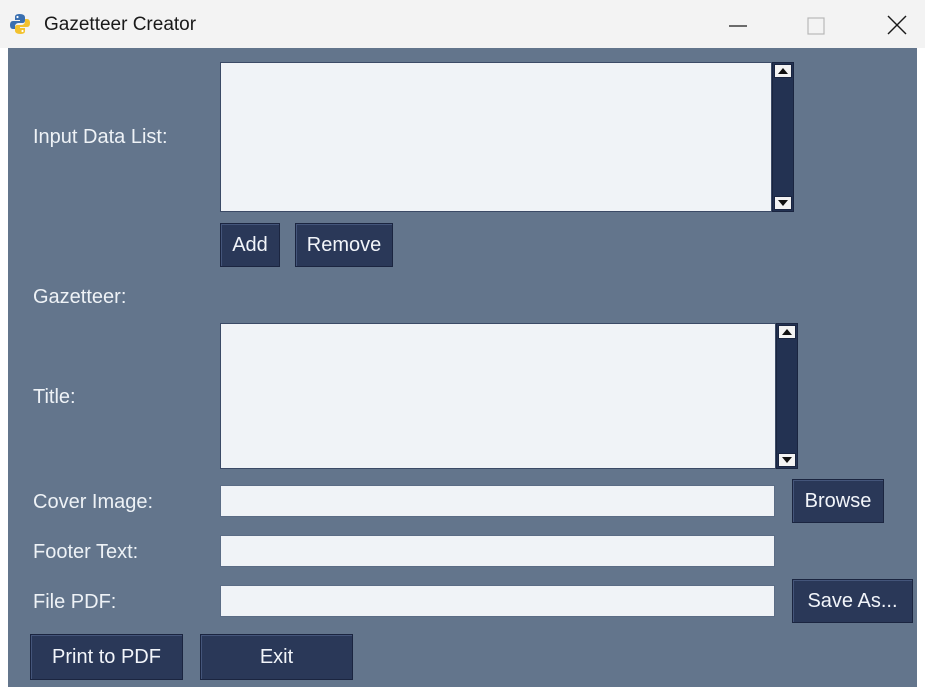  What do you see at coordinates (75, 602) in the screenshot?
I see `file-pdf-label: File PDF:` at bounding box center [75, 602].